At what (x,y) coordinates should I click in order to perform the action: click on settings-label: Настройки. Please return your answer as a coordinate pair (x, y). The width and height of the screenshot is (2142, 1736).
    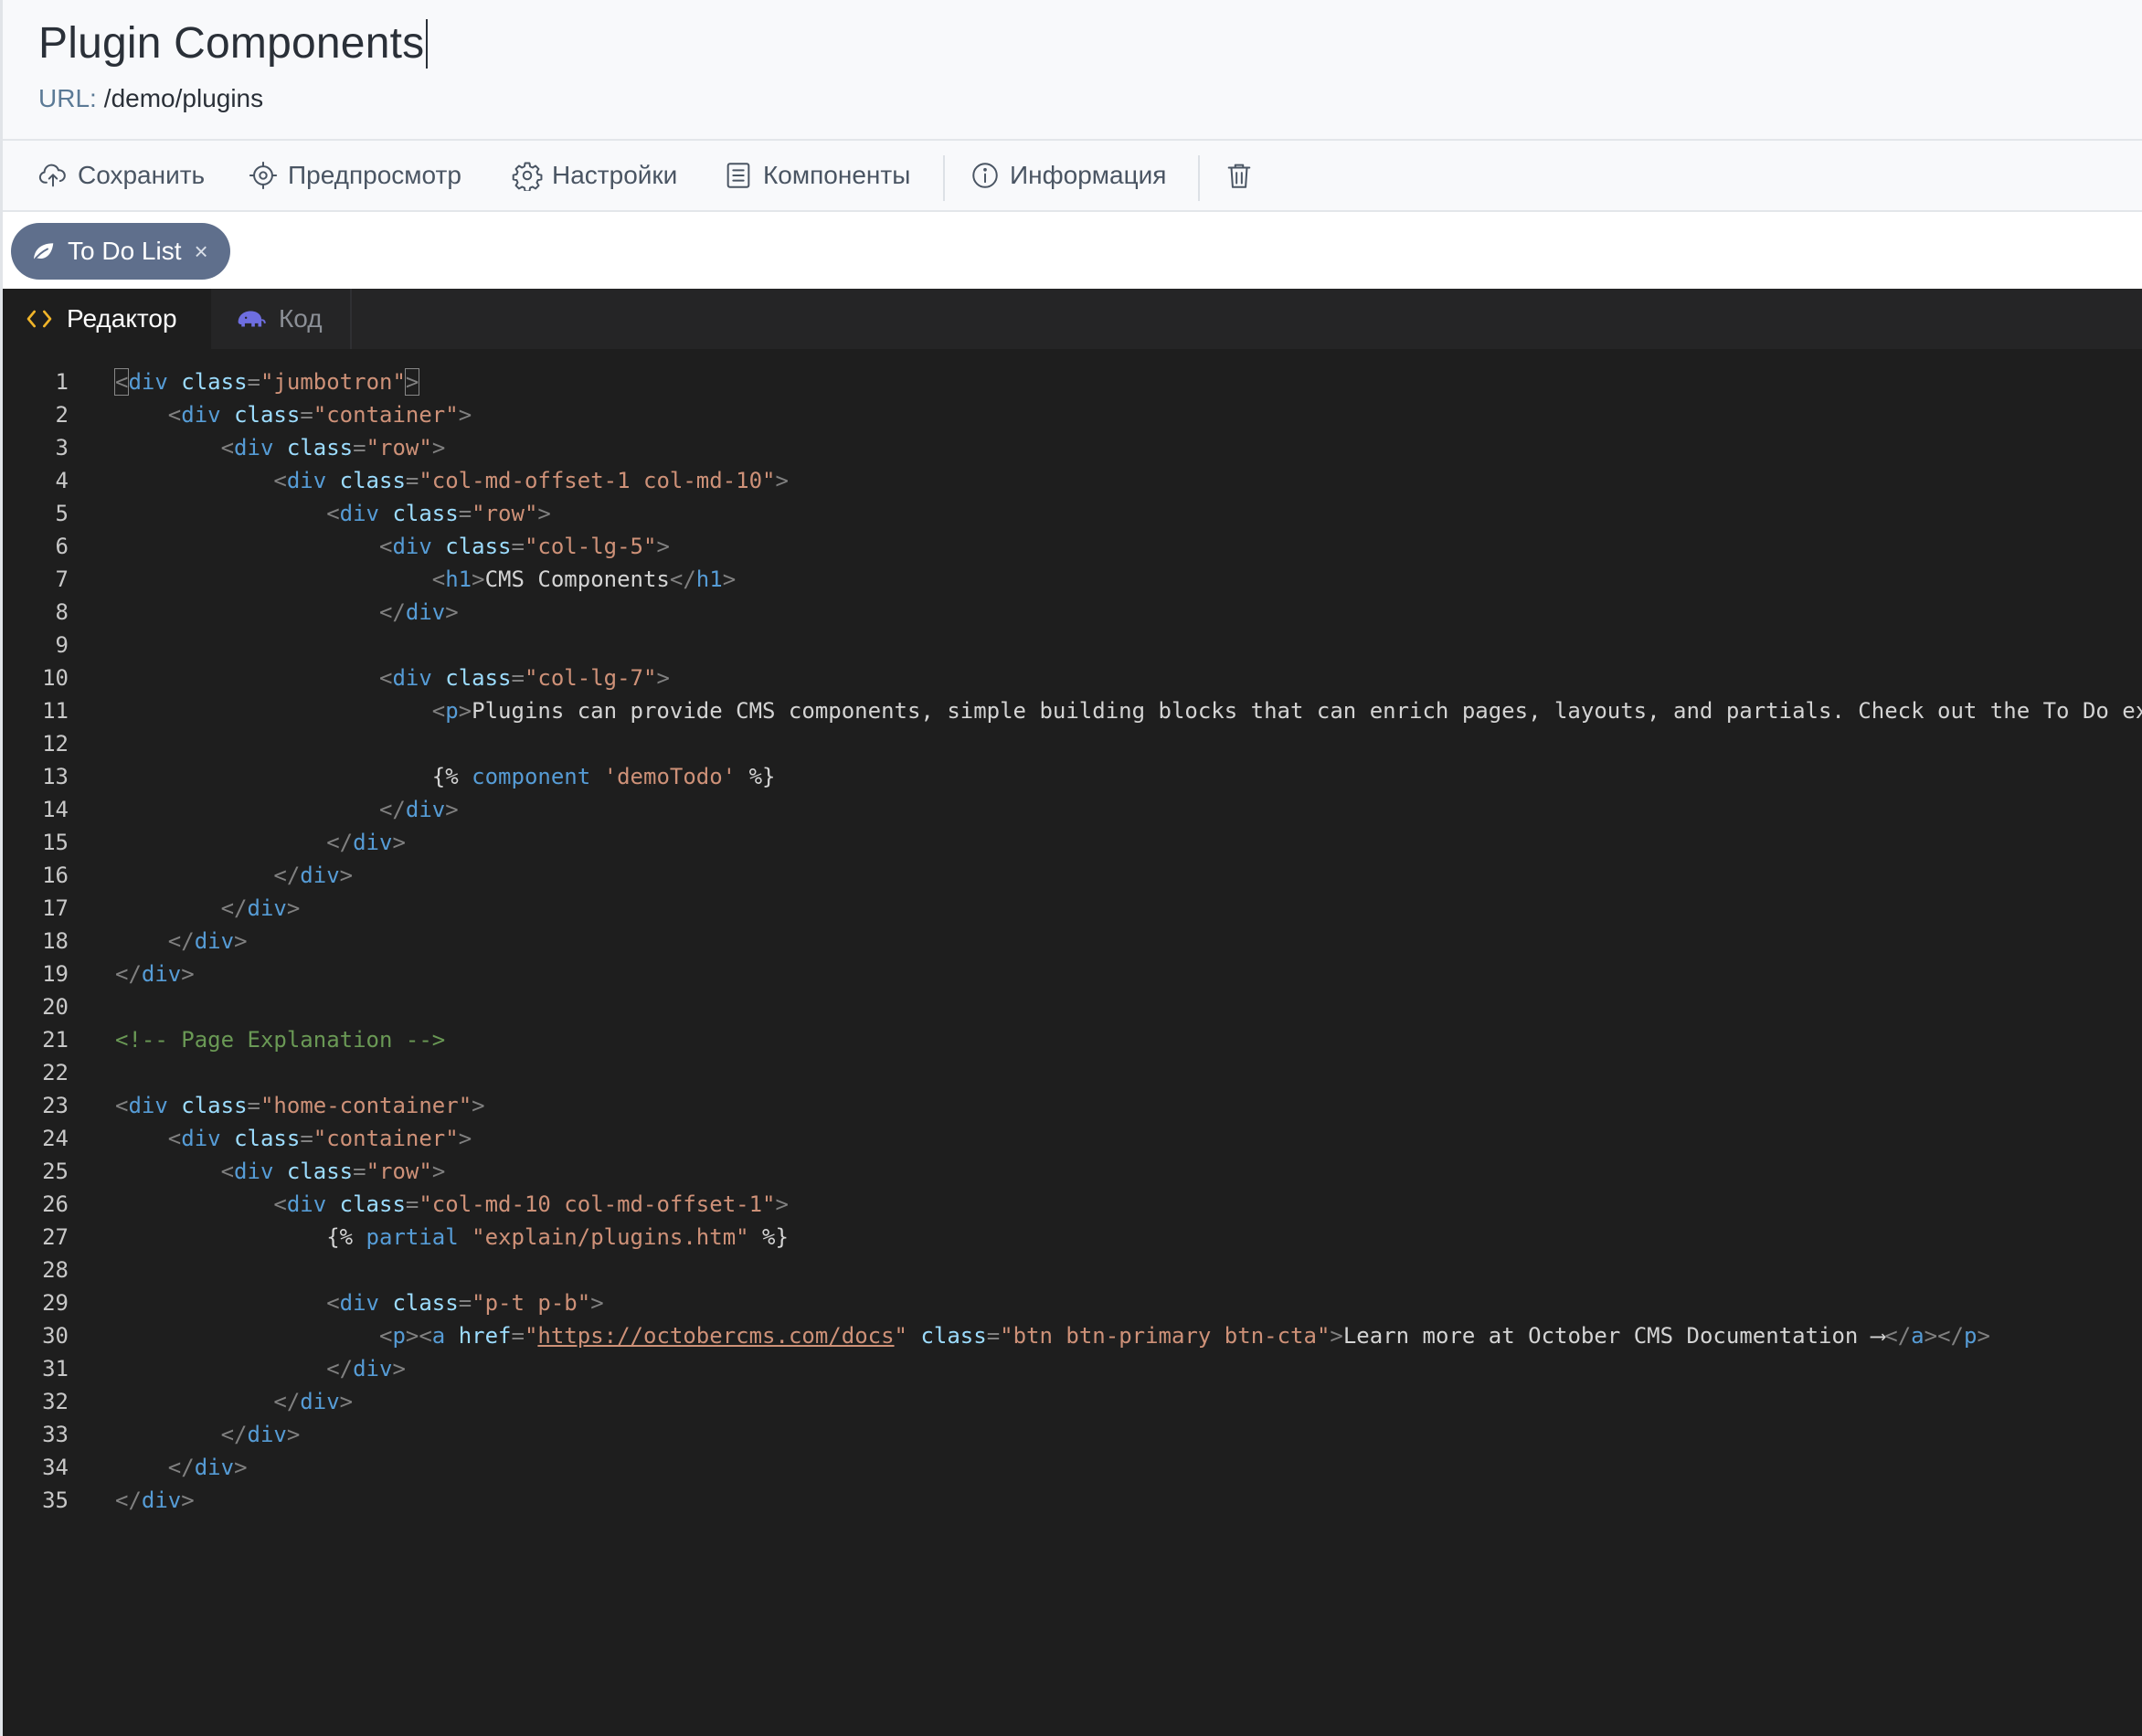
    Looking at the image, I should click on (615, 175).